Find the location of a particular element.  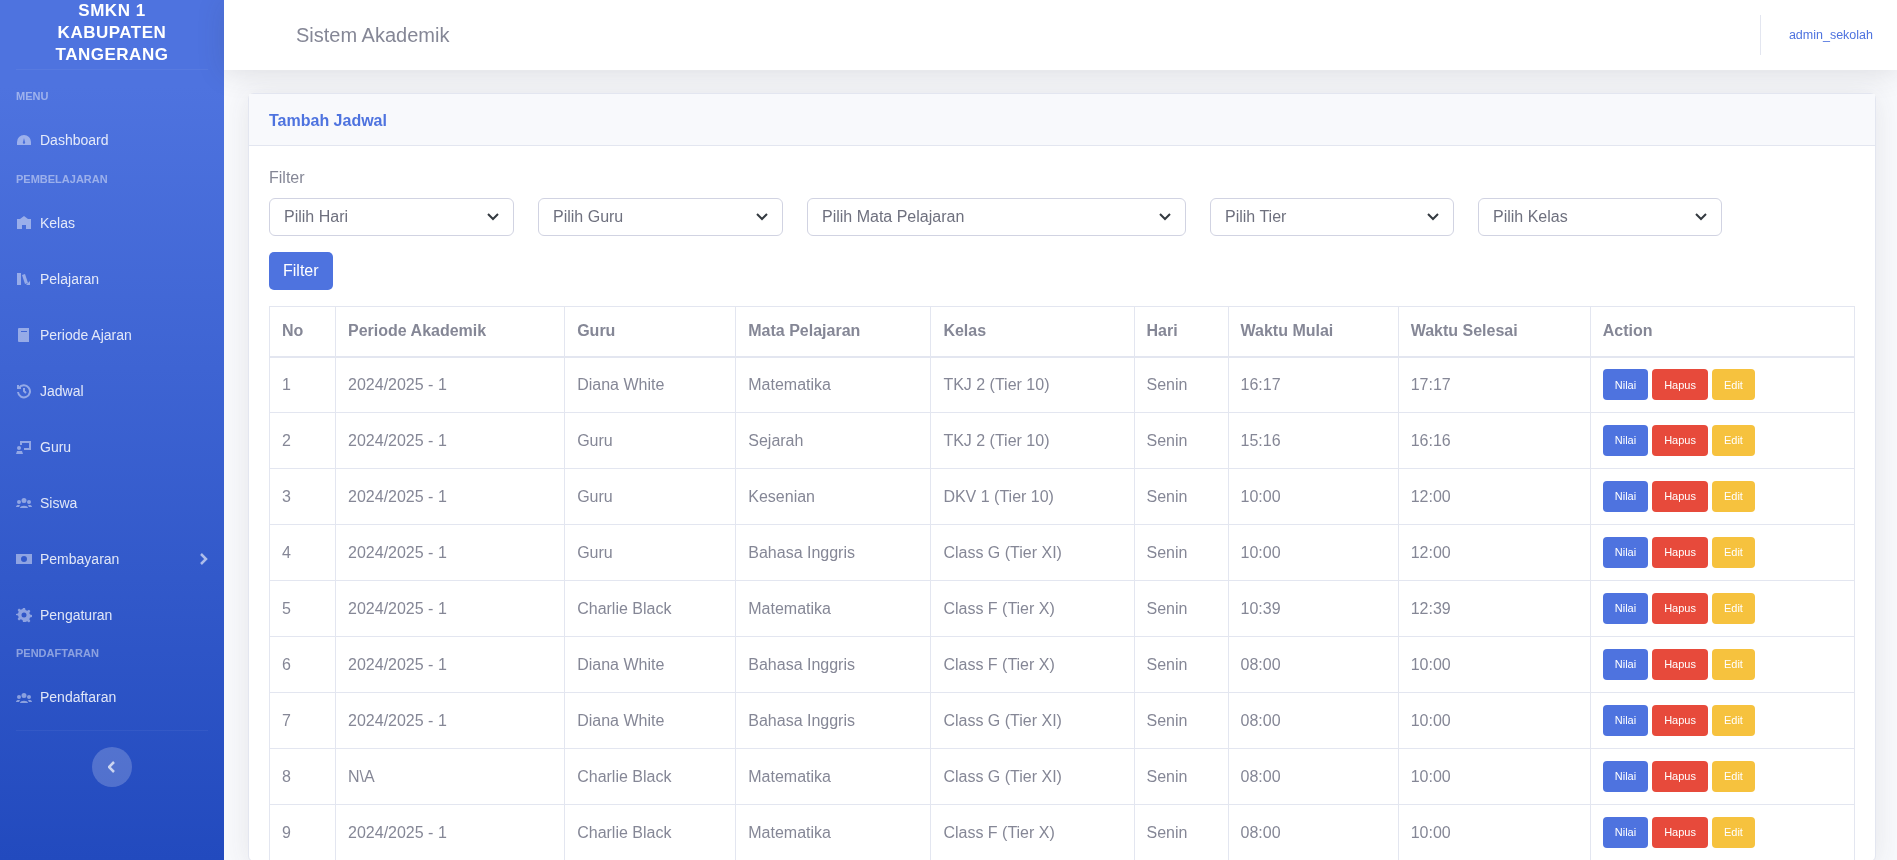

gear-icon is located at coordinates (24, 615).